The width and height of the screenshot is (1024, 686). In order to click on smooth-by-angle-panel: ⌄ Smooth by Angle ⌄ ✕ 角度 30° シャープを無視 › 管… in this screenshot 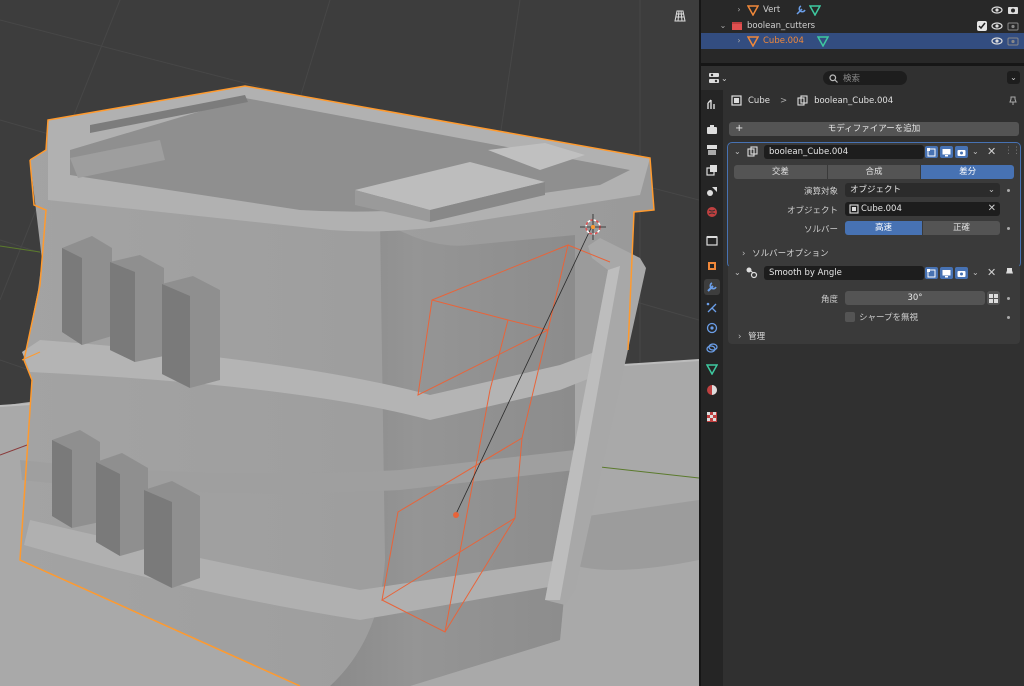, I will do `click(874, 304)`.